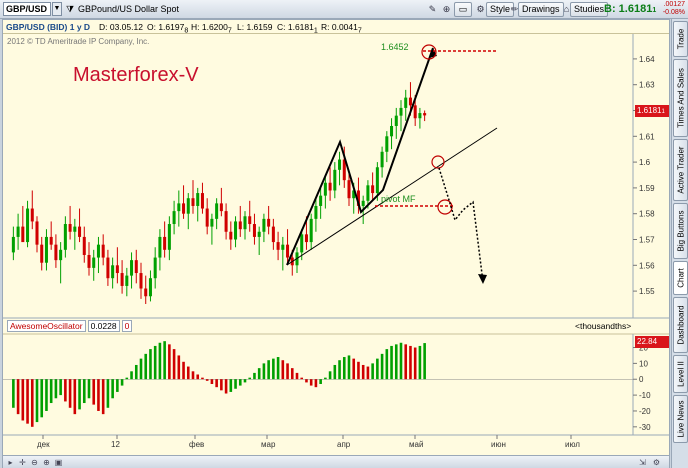  What do you see at coordinates (645, 411) in the screenshot?
I see `ao-tick-label: -20` at bounding box center [645, 411].